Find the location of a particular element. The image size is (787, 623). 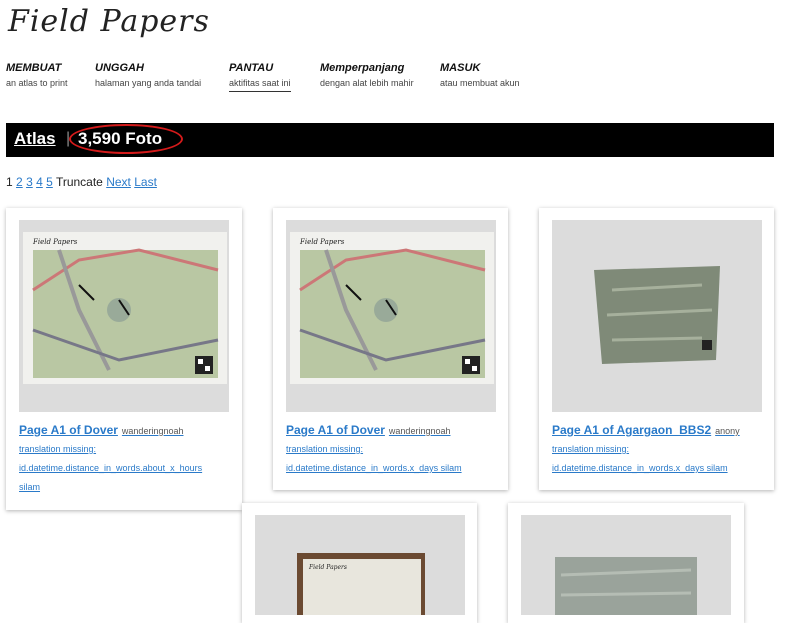

atlas-card is located at coordinates (626, 563).